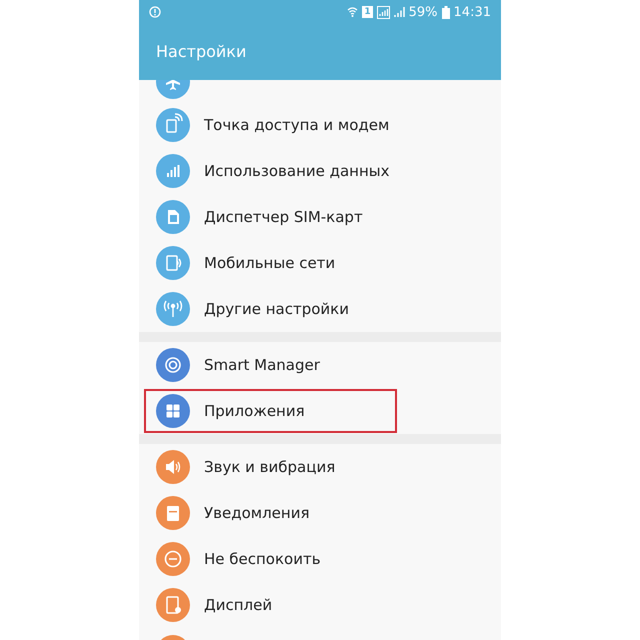 This screenshot has height=640, width=640. Describe the element at coordinates (155, 12) in the screenshot. I see `alert-icon` at that location.